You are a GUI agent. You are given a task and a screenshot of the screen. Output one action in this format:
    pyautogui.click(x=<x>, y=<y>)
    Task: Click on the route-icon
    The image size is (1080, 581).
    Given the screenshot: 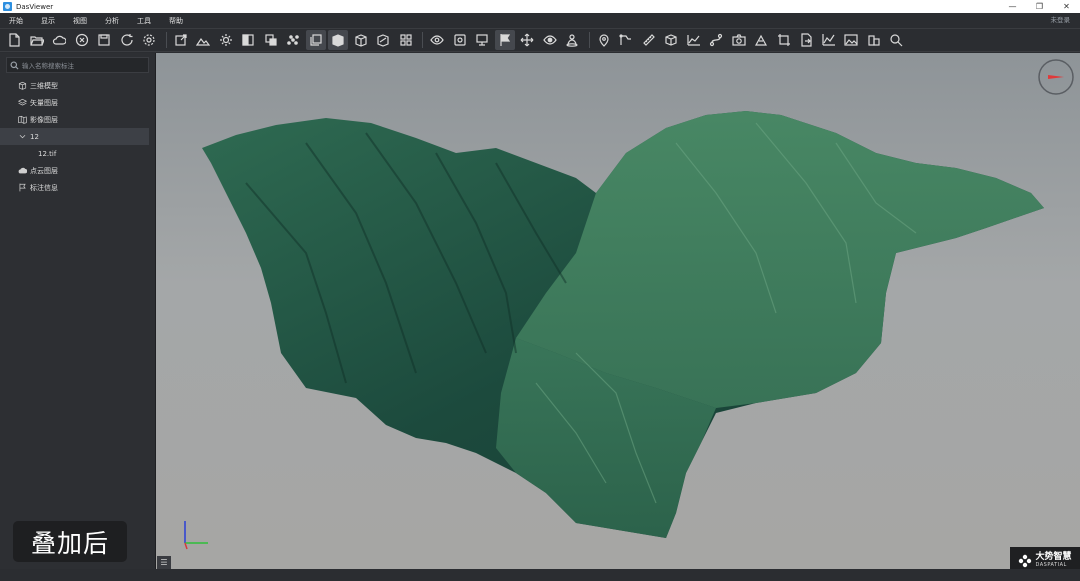 What is the action you would take?
    pyautogui.click(x=716, y=40)
    